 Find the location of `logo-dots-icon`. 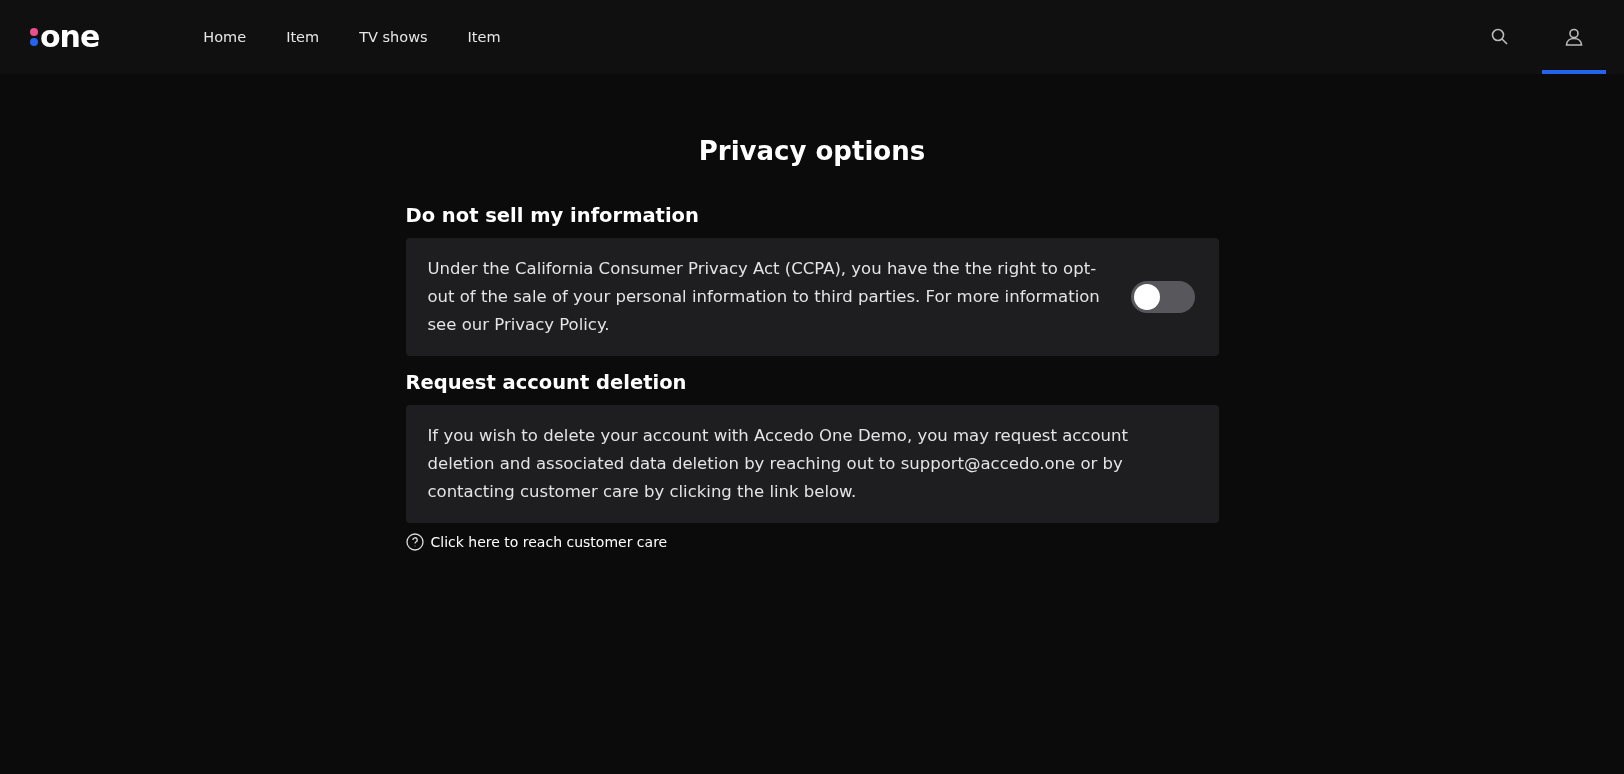

logo-dots-icon is located at coordinates (34, 37).